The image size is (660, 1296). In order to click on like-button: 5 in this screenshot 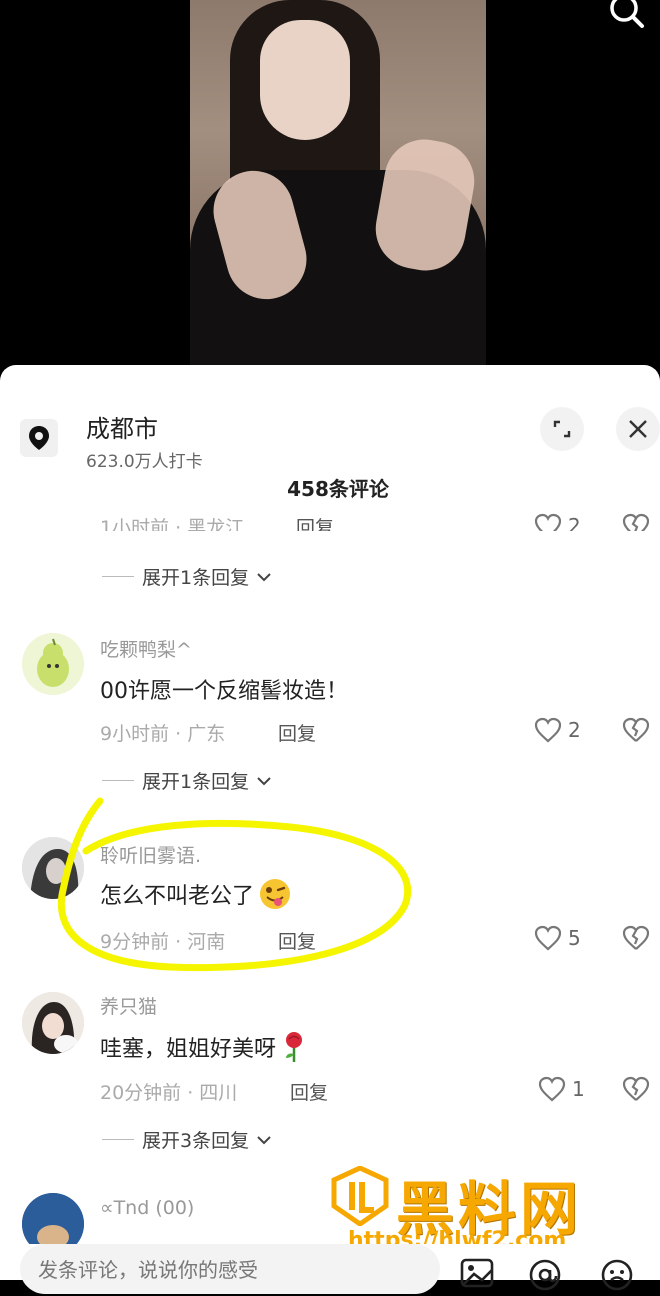, I will do `click(557, 938)`.